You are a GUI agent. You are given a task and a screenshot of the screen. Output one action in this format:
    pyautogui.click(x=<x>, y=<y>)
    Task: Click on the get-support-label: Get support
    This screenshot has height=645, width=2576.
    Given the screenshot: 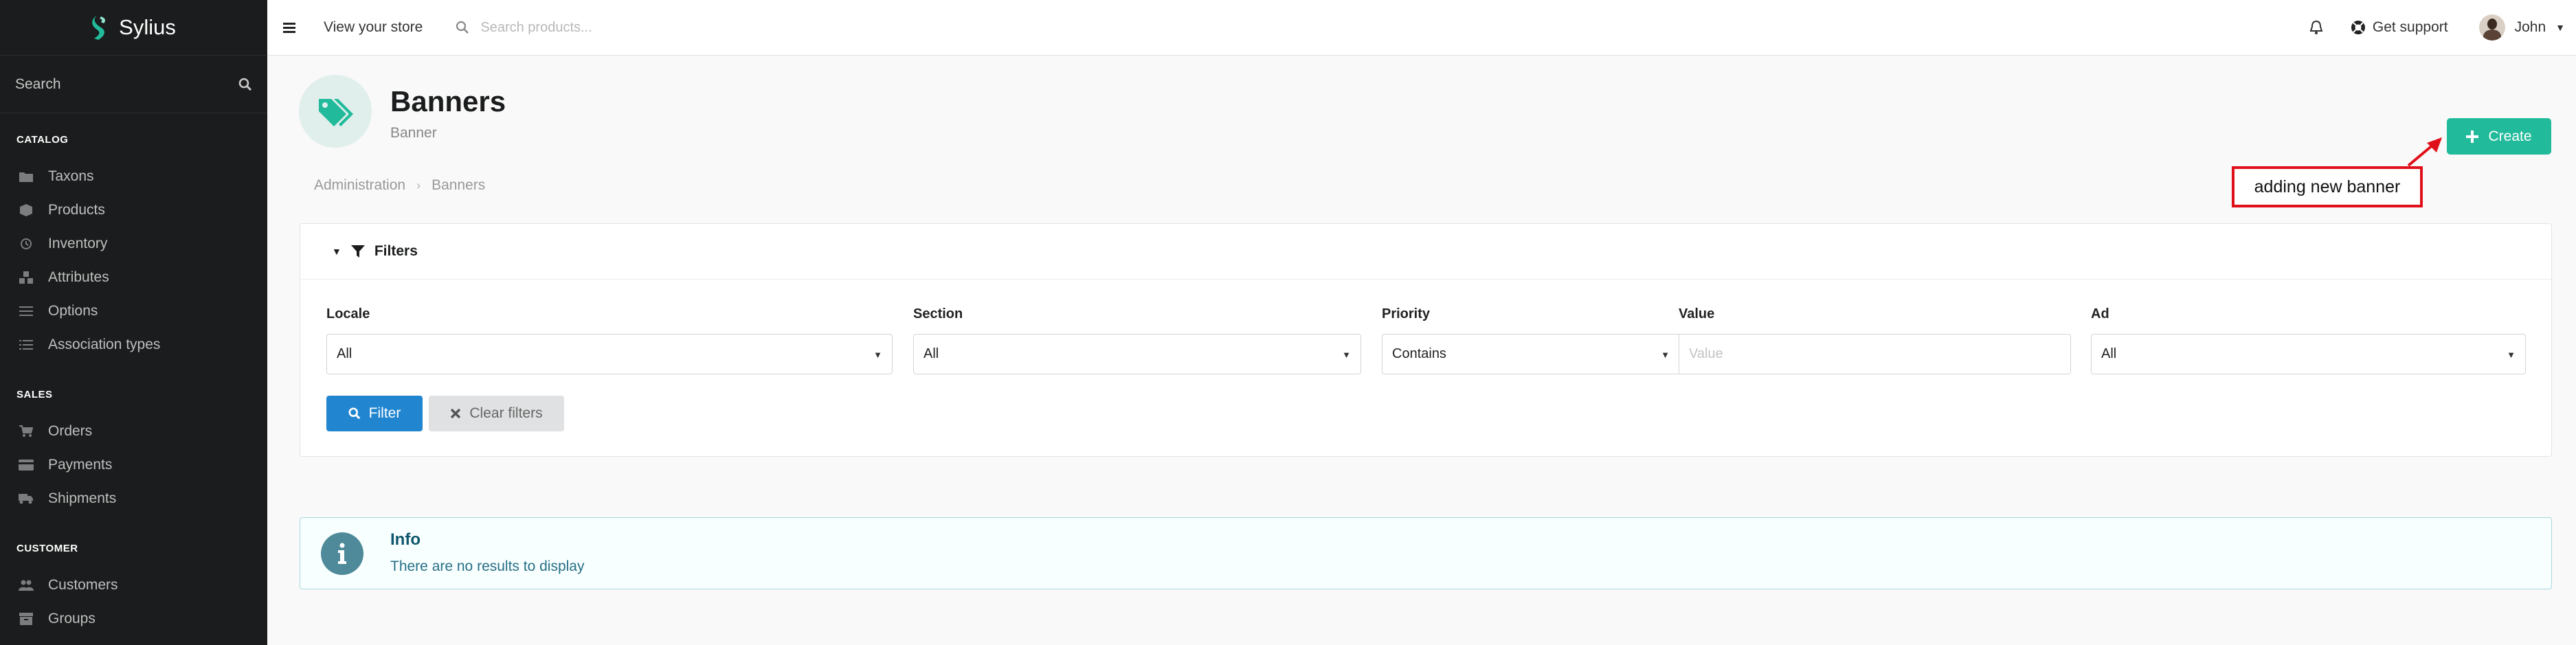 What is the action you would take?
    pyautogui.click(x=2410, y=27)
    